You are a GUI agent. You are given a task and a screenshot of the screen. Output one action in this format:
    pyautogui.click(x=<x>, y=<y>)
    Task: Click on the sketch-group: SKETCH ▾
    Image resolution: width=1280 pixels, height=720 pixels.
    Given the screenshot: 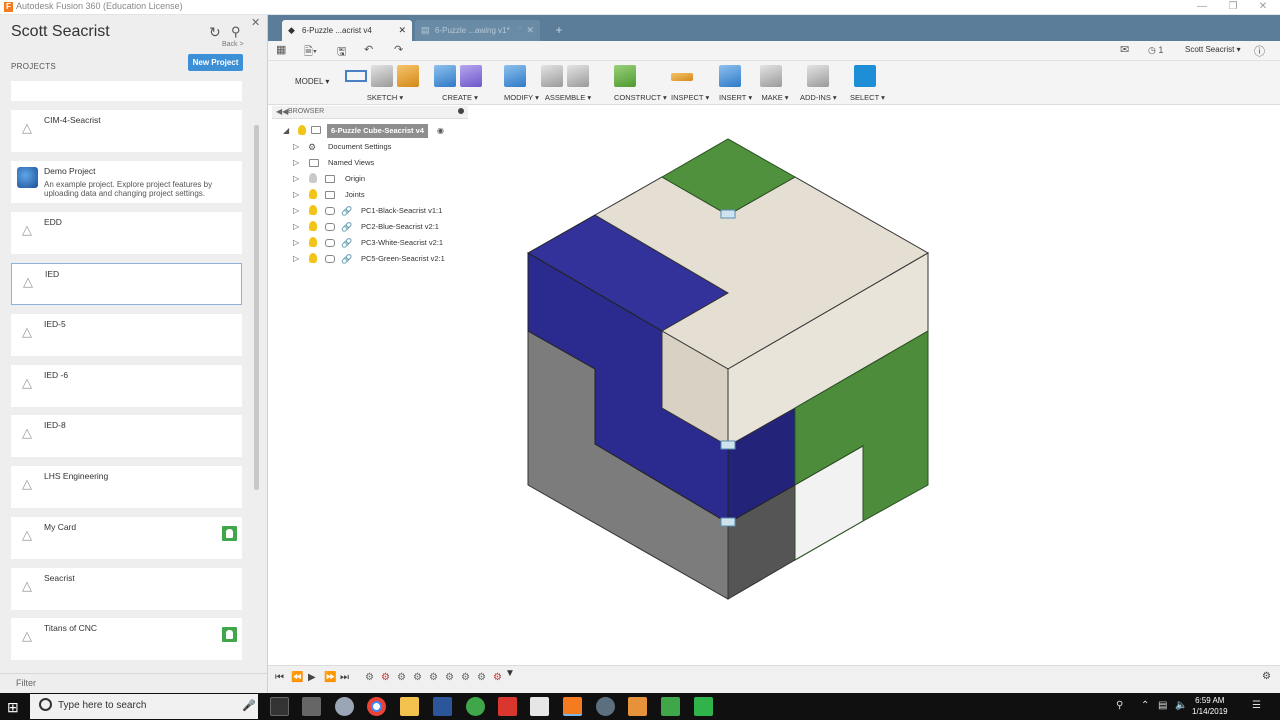 What is the action you would take?
    pyautogui.click(x=385, y=85)
    